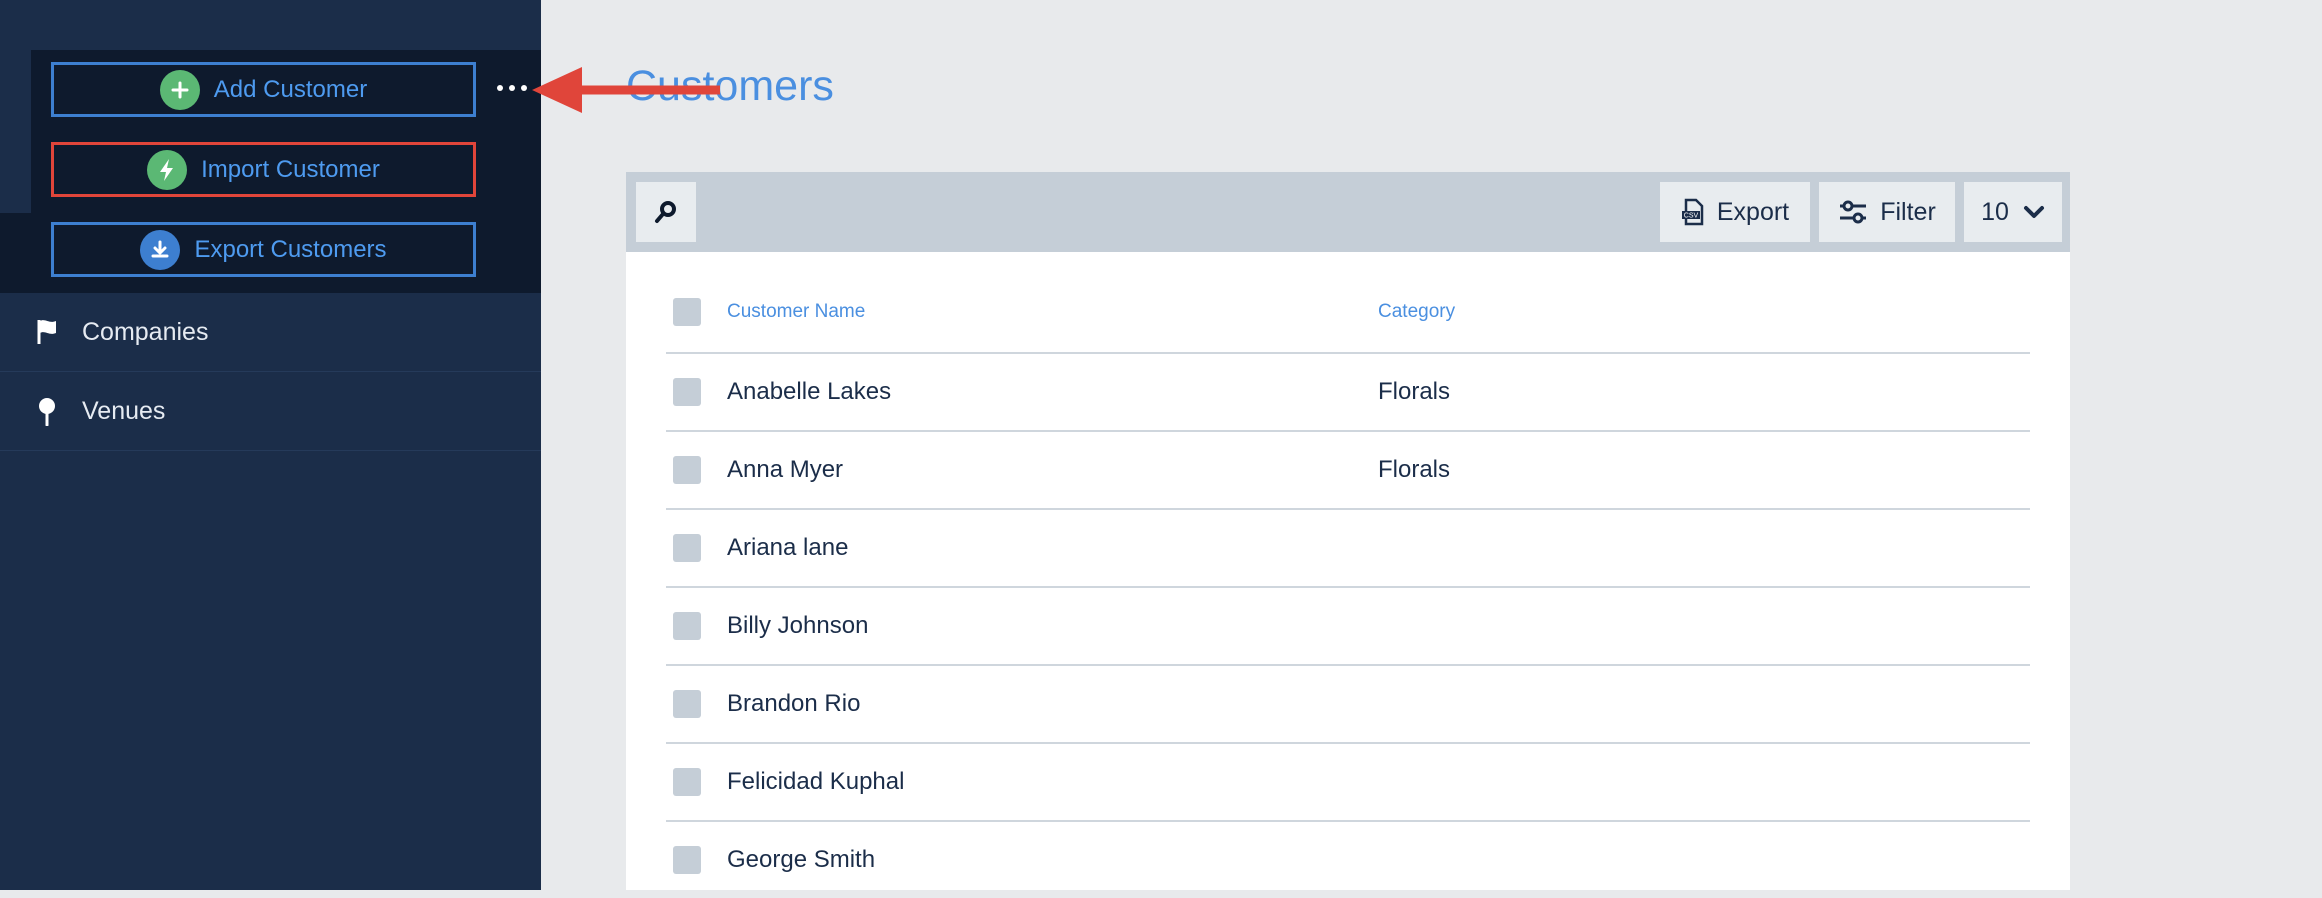 This screenshot has width=2322, height=898. I want to click on csv-file-icon: CSV, so click(1692, 212).